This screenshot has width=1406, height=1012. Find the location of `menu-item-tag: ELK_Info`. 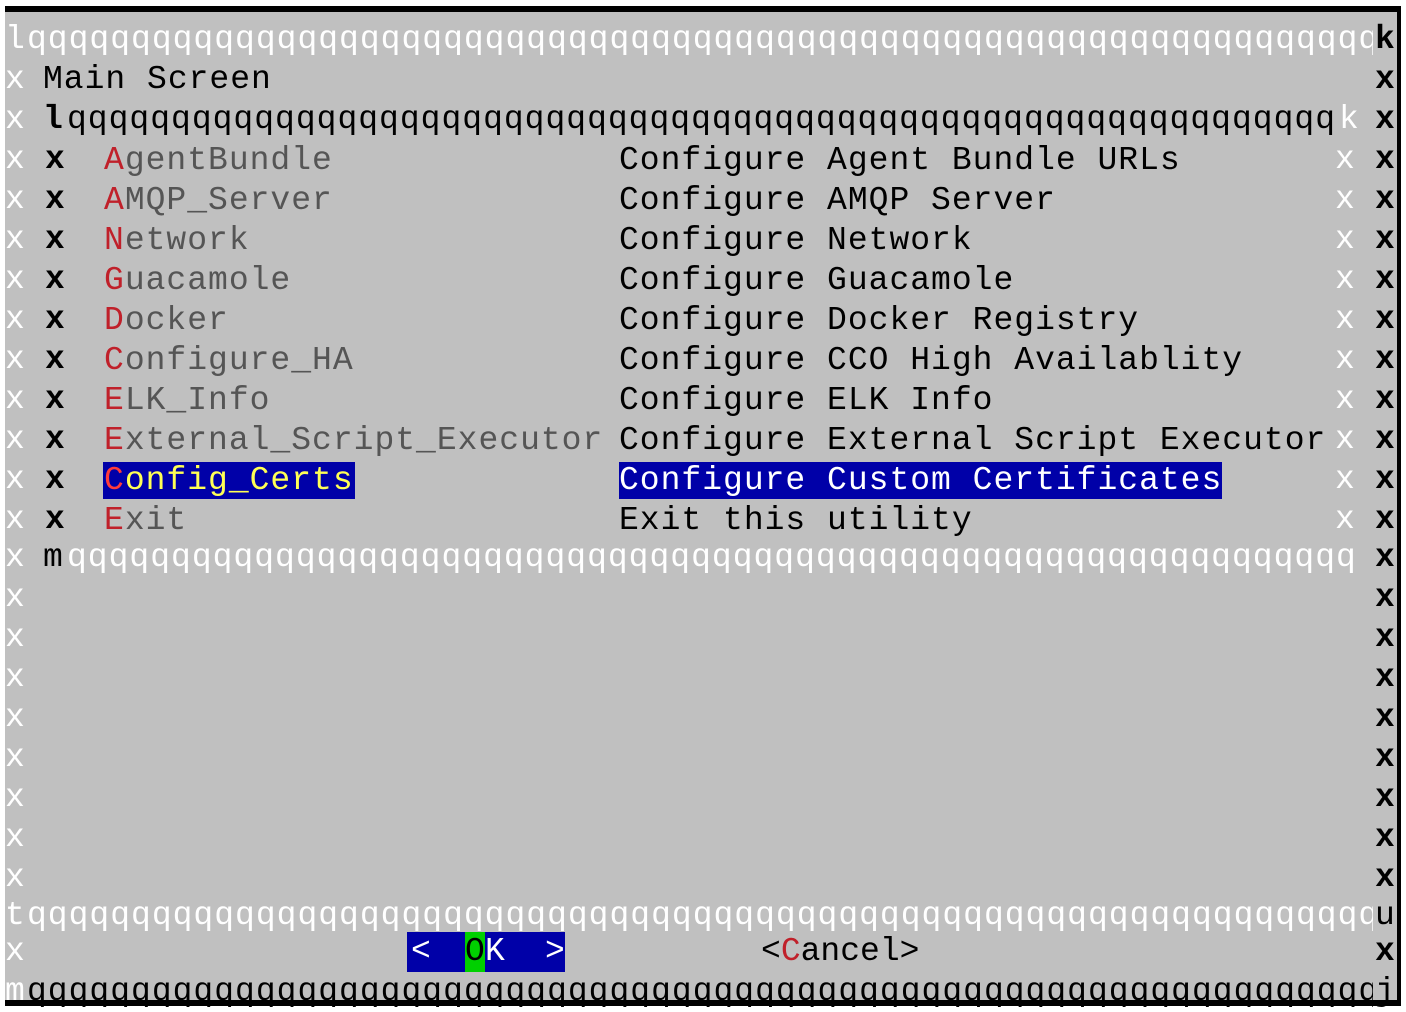

menu-item-tag: ELK_Info is located at coordinates (187, 401).